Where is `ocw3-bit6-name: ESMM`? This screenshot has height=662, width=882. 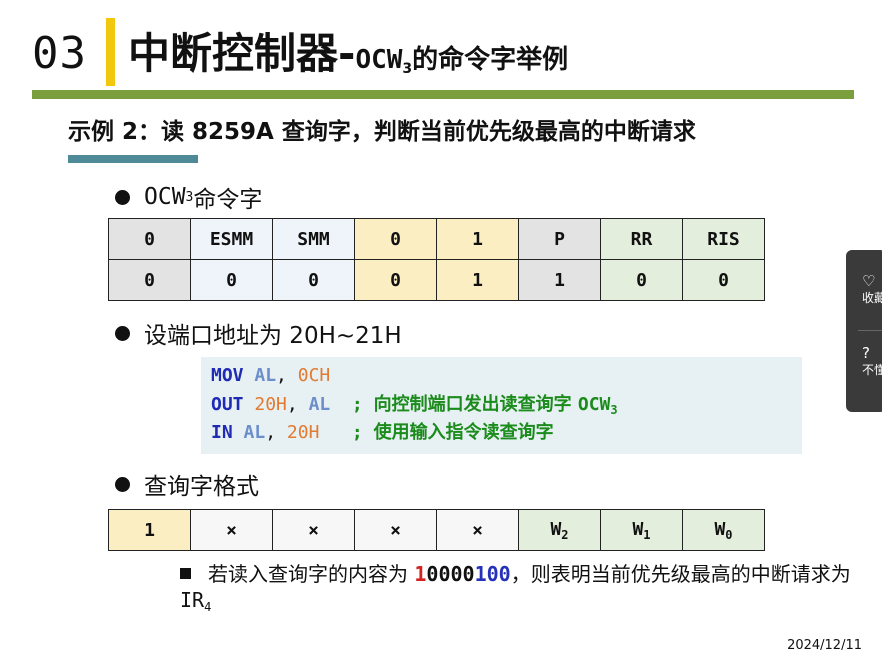 ocw3-bit6-name: ESMM is located at coordinates (231, 239).